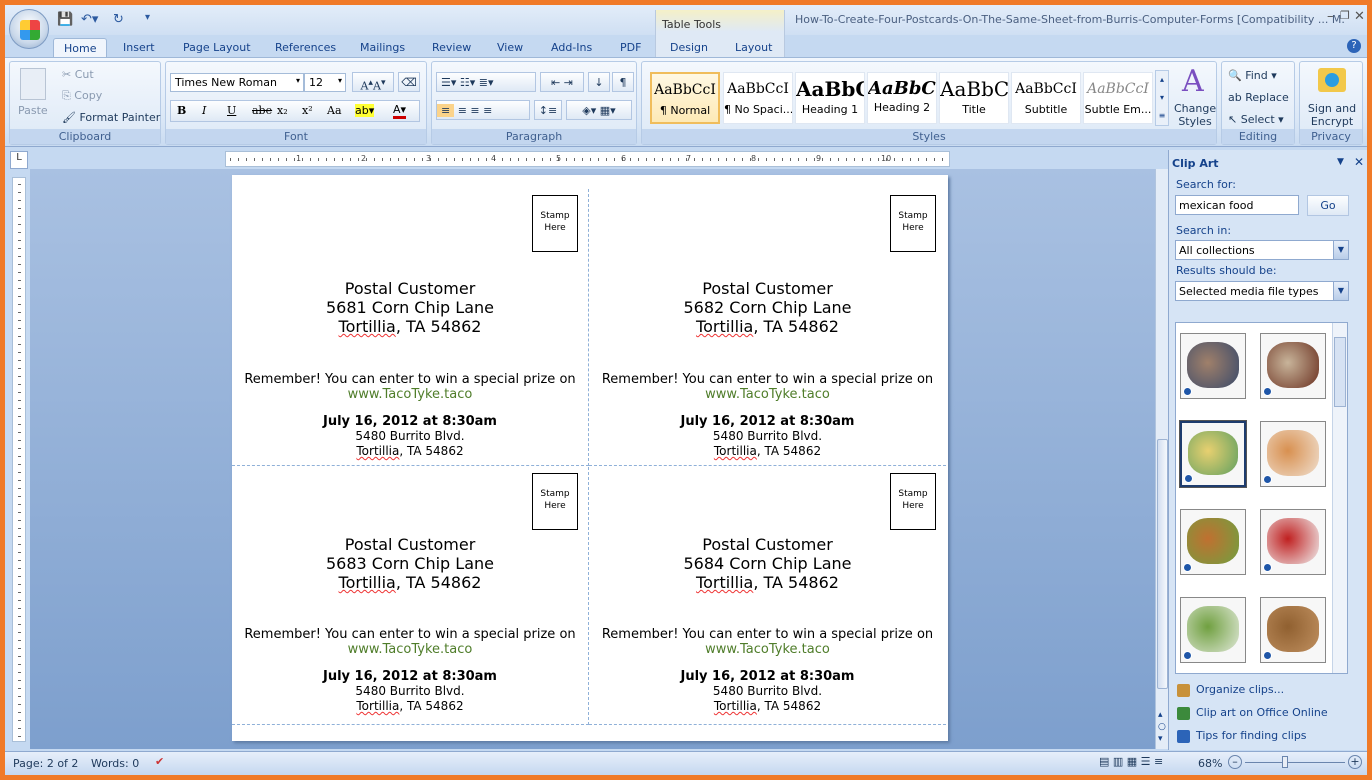 The height and width of the screenshot is (780, 1372). Describe the element at coordinates (139, 48) in the screenshot. I see `tab-insert: Insert` at that location.